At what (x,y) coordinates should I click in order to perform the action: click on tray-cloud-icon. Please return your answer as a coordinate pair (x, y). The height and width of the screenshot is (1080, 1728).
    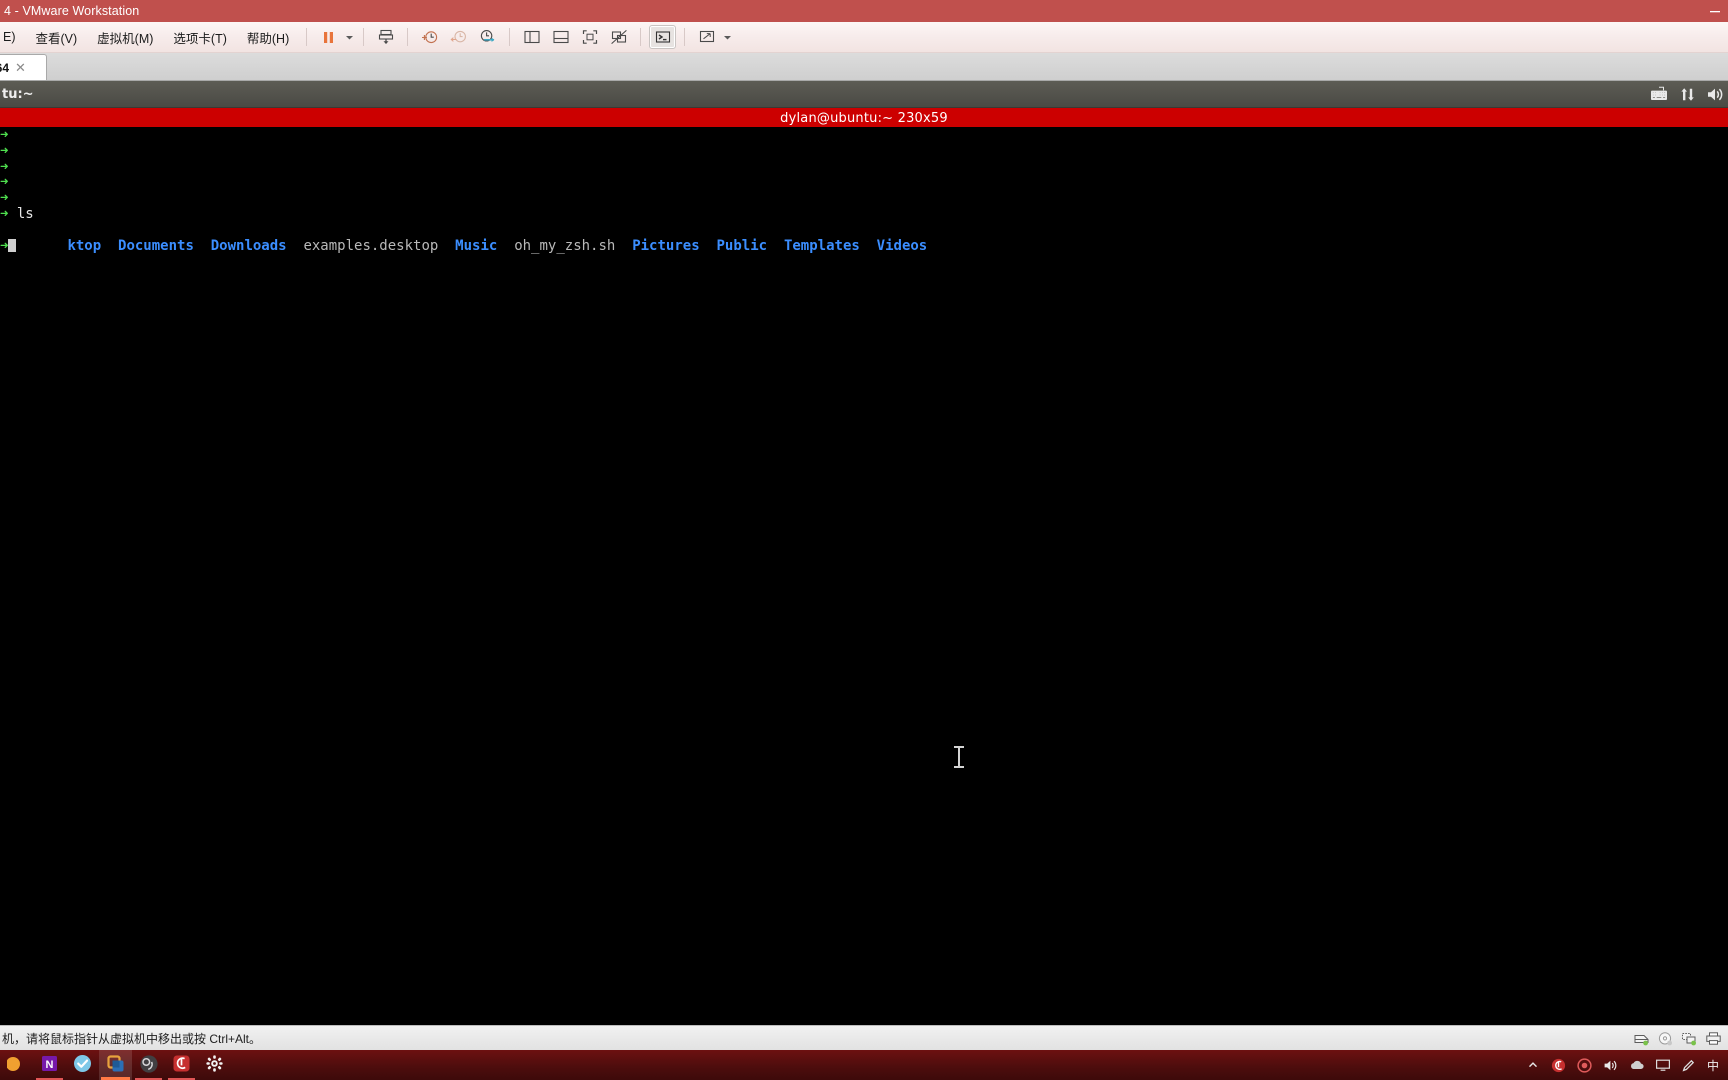
    Looking at the image, I should click on (1637, 1065).